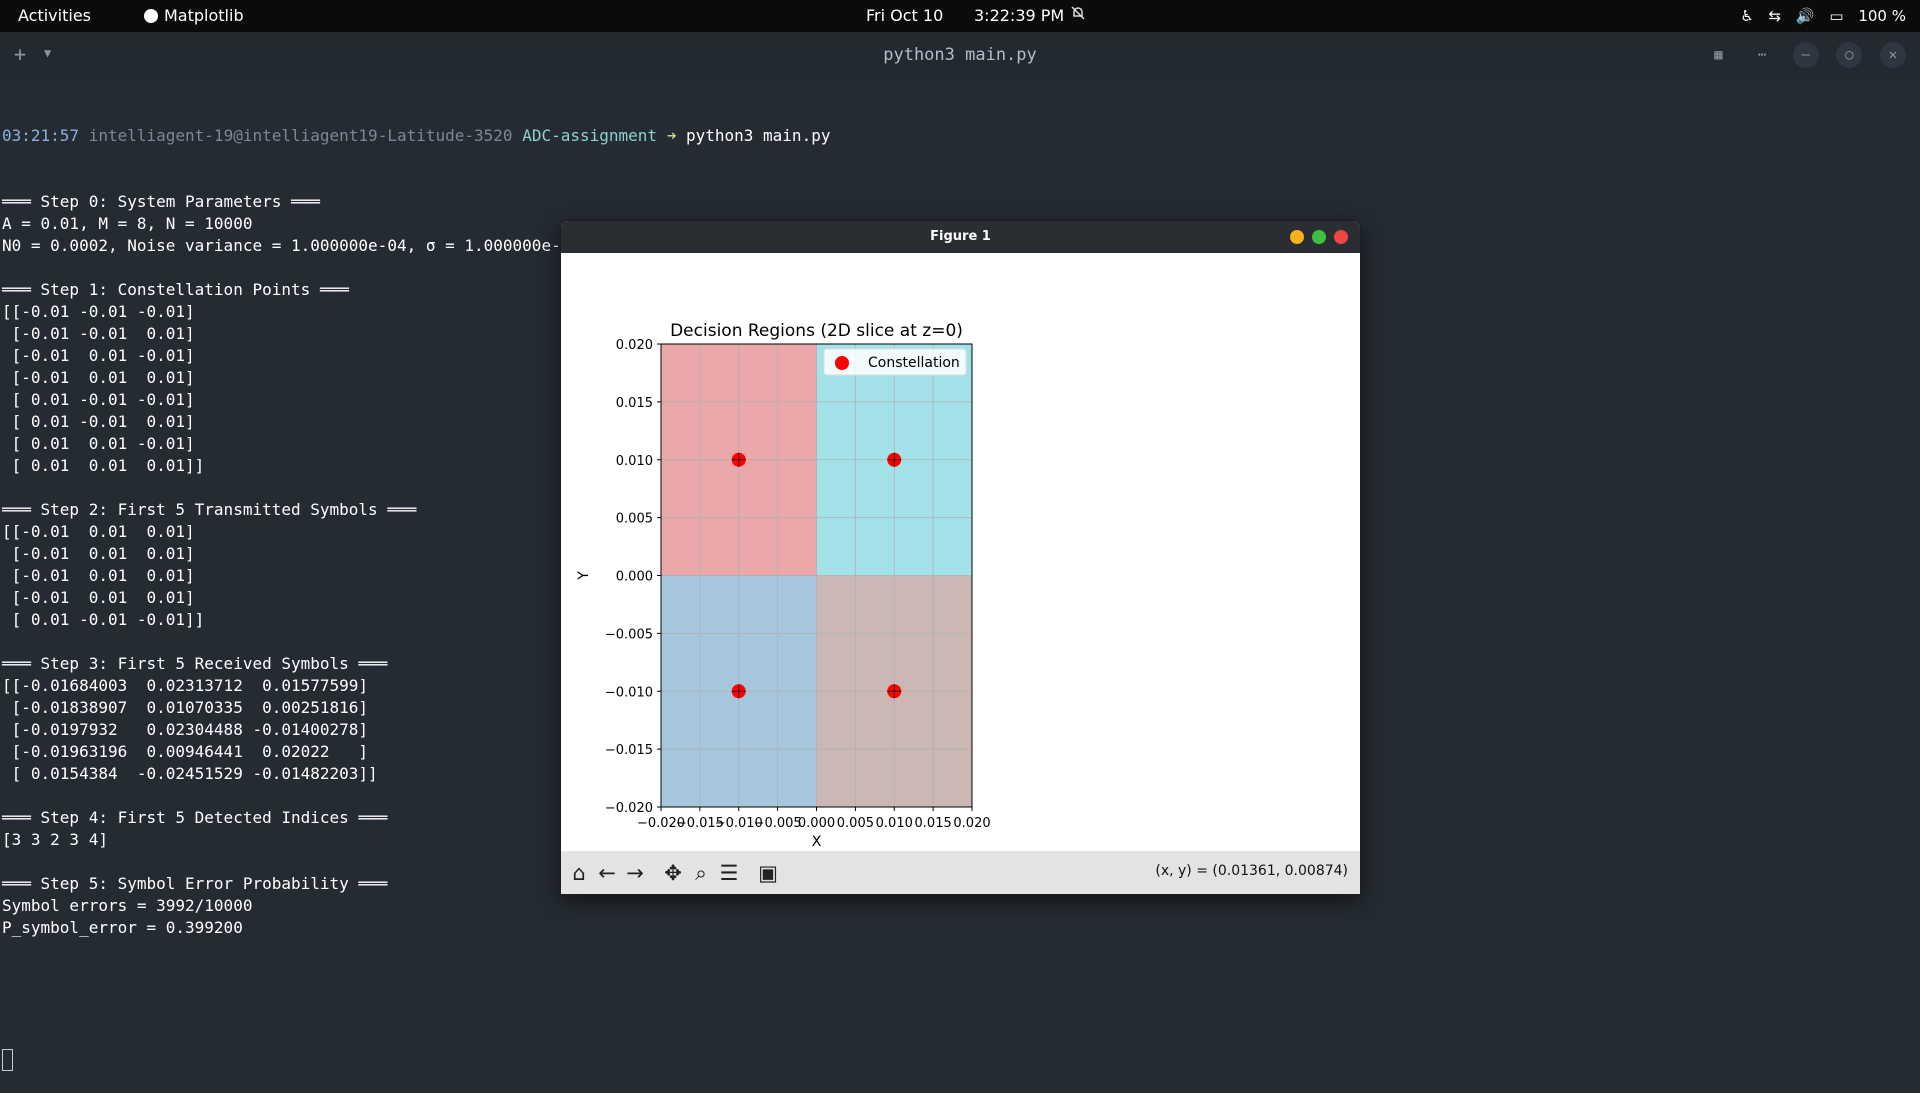 This screenshot has height=1093, width=1920. I want to click on notifications-off-icon, so click(1078, 16).